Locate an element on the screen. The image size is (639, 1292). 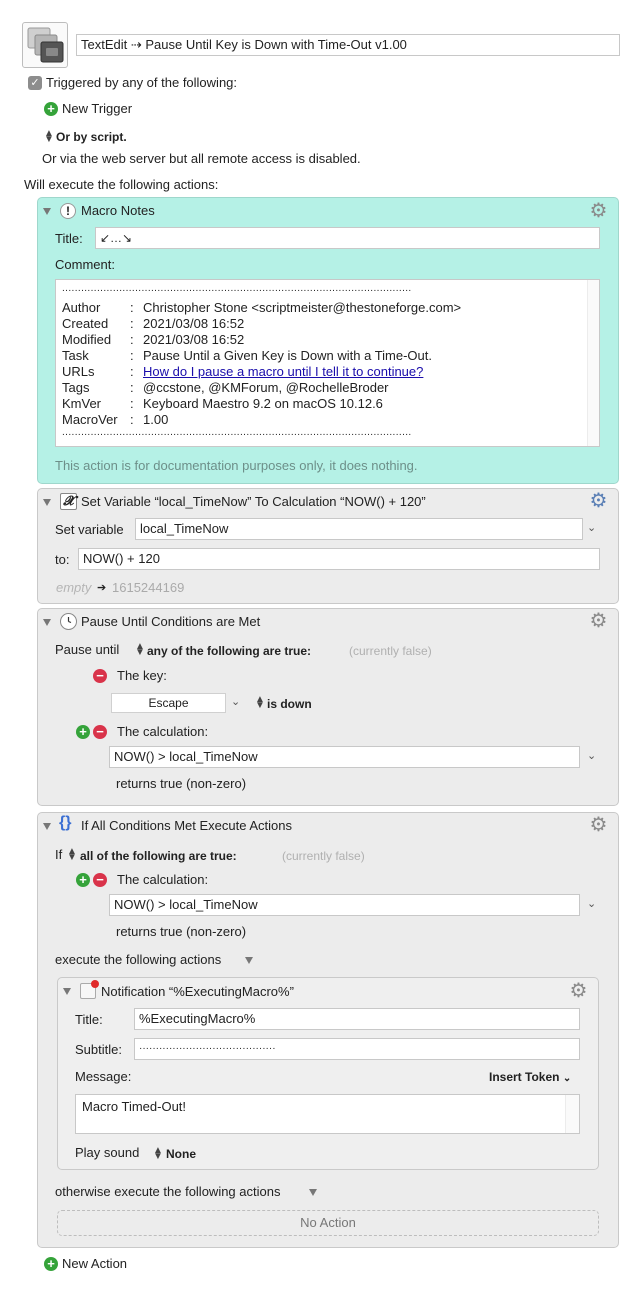
notes-title-field: ↙…↘ is located at coordinates (347, 238).